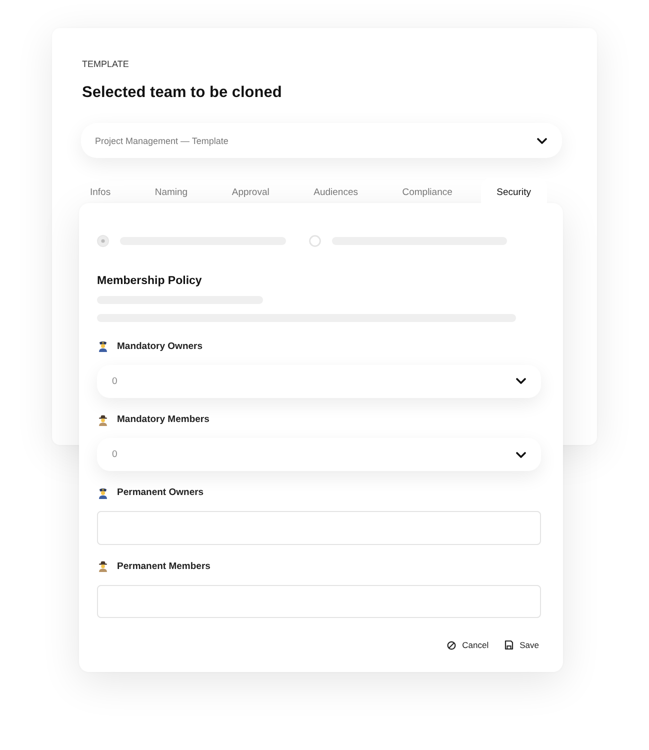  What do you see at coordinates (163, 420) in the screenshot?
I see `field-label: Mandatory Members` at bounding box center [163, 420].